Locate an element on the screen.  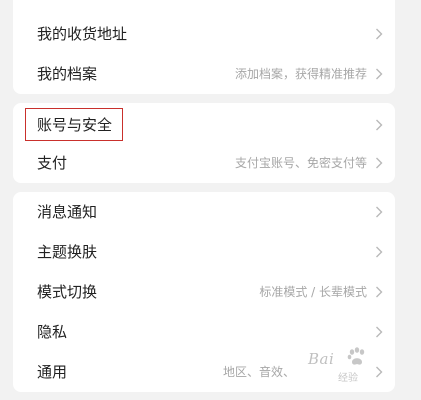
settings-item-mode-switch: 模式切换 标准模式 / 长辈模式 is located at coordinates (204, 292).